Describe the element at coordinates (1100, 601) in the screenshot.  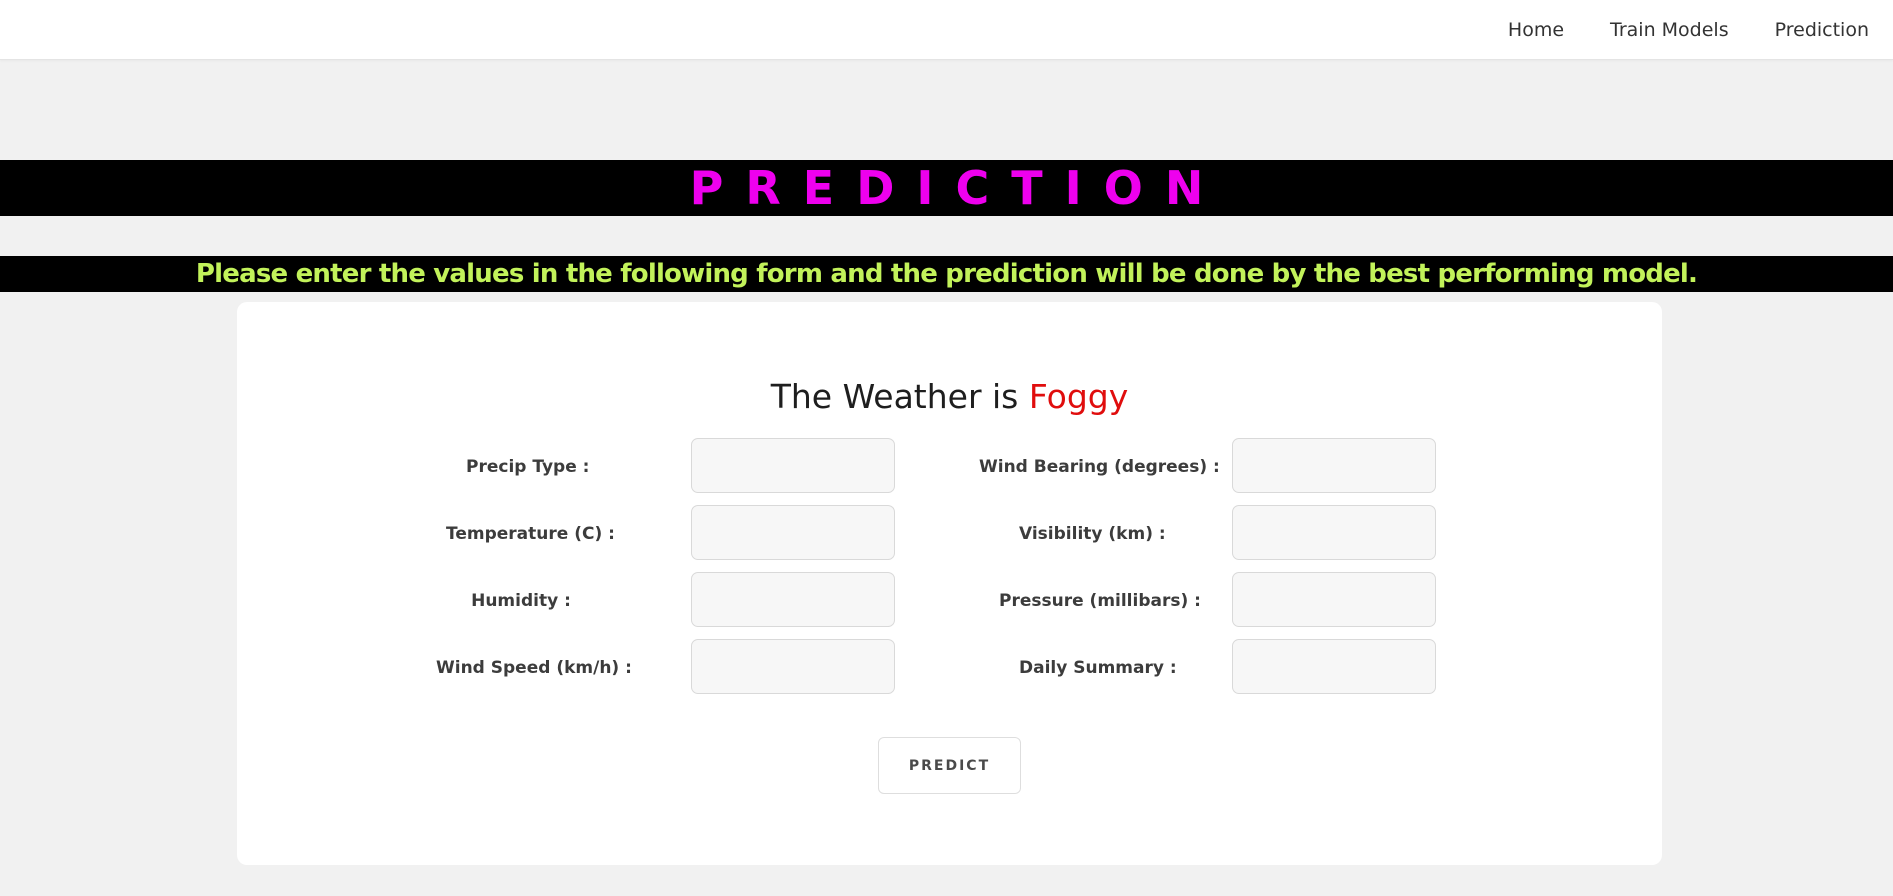
I see `pressure-label: Pressure (millibars) :` at that location.